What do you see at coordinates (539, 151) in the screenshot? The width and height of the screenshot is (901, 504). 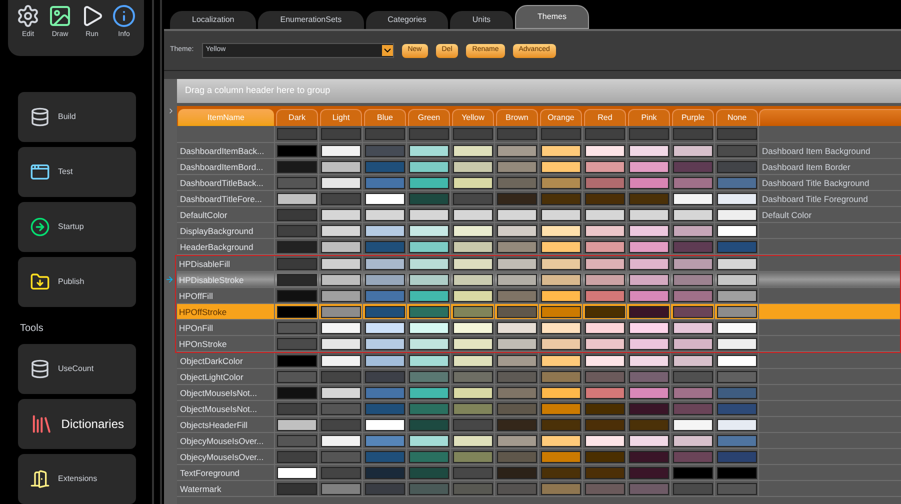 I see `table-row: DashboardItemBack... Dashboard Item Background` at bounding box center [539, 151].